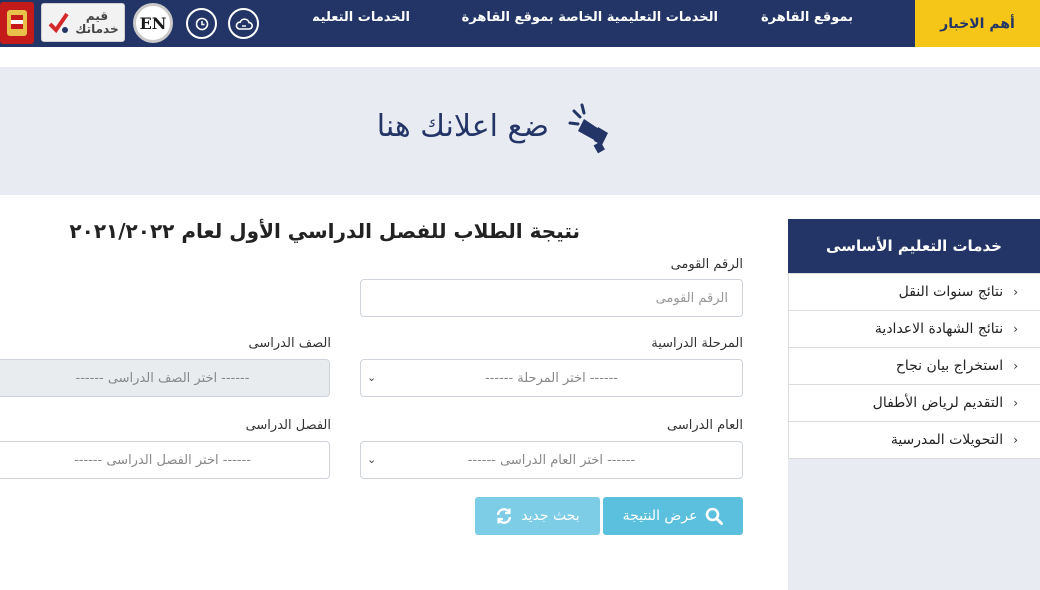  I want to click on egypt-seal-icon, so click(17, 23).